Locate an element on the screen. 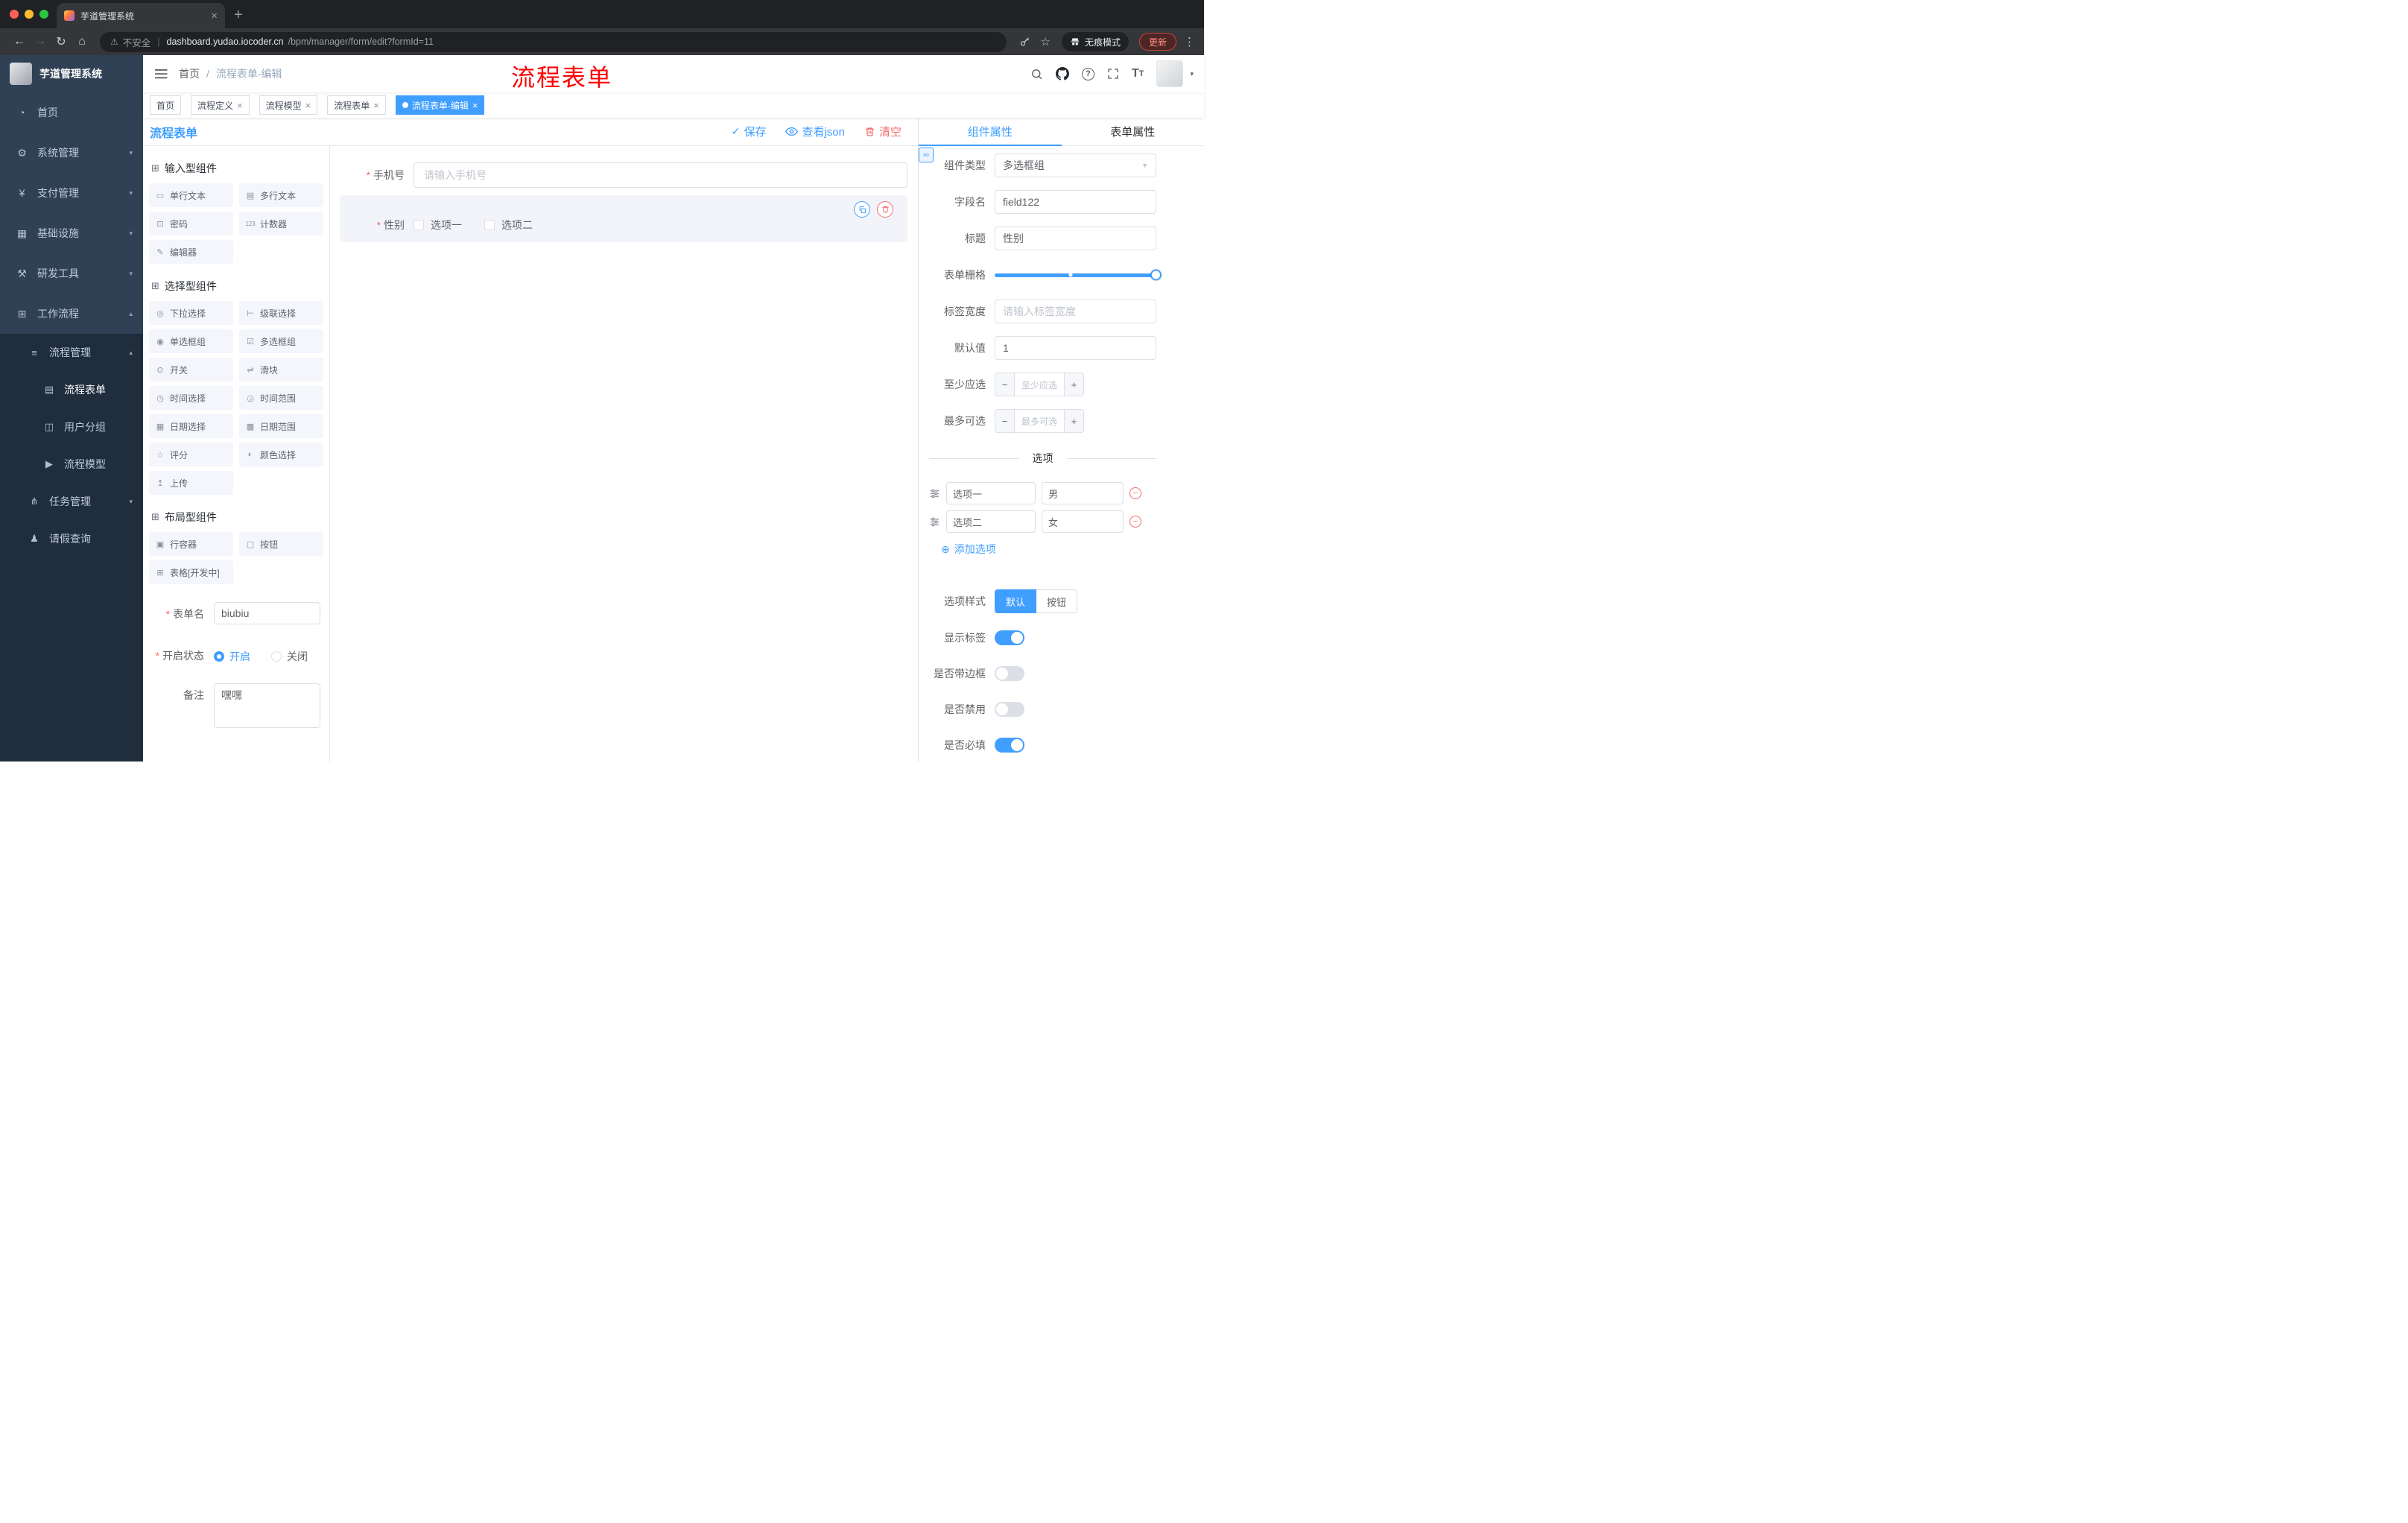 This screenshot has width=2408, height=1523. palette-item-password: ⊡ 密码 is located at coordinates (191, 224).